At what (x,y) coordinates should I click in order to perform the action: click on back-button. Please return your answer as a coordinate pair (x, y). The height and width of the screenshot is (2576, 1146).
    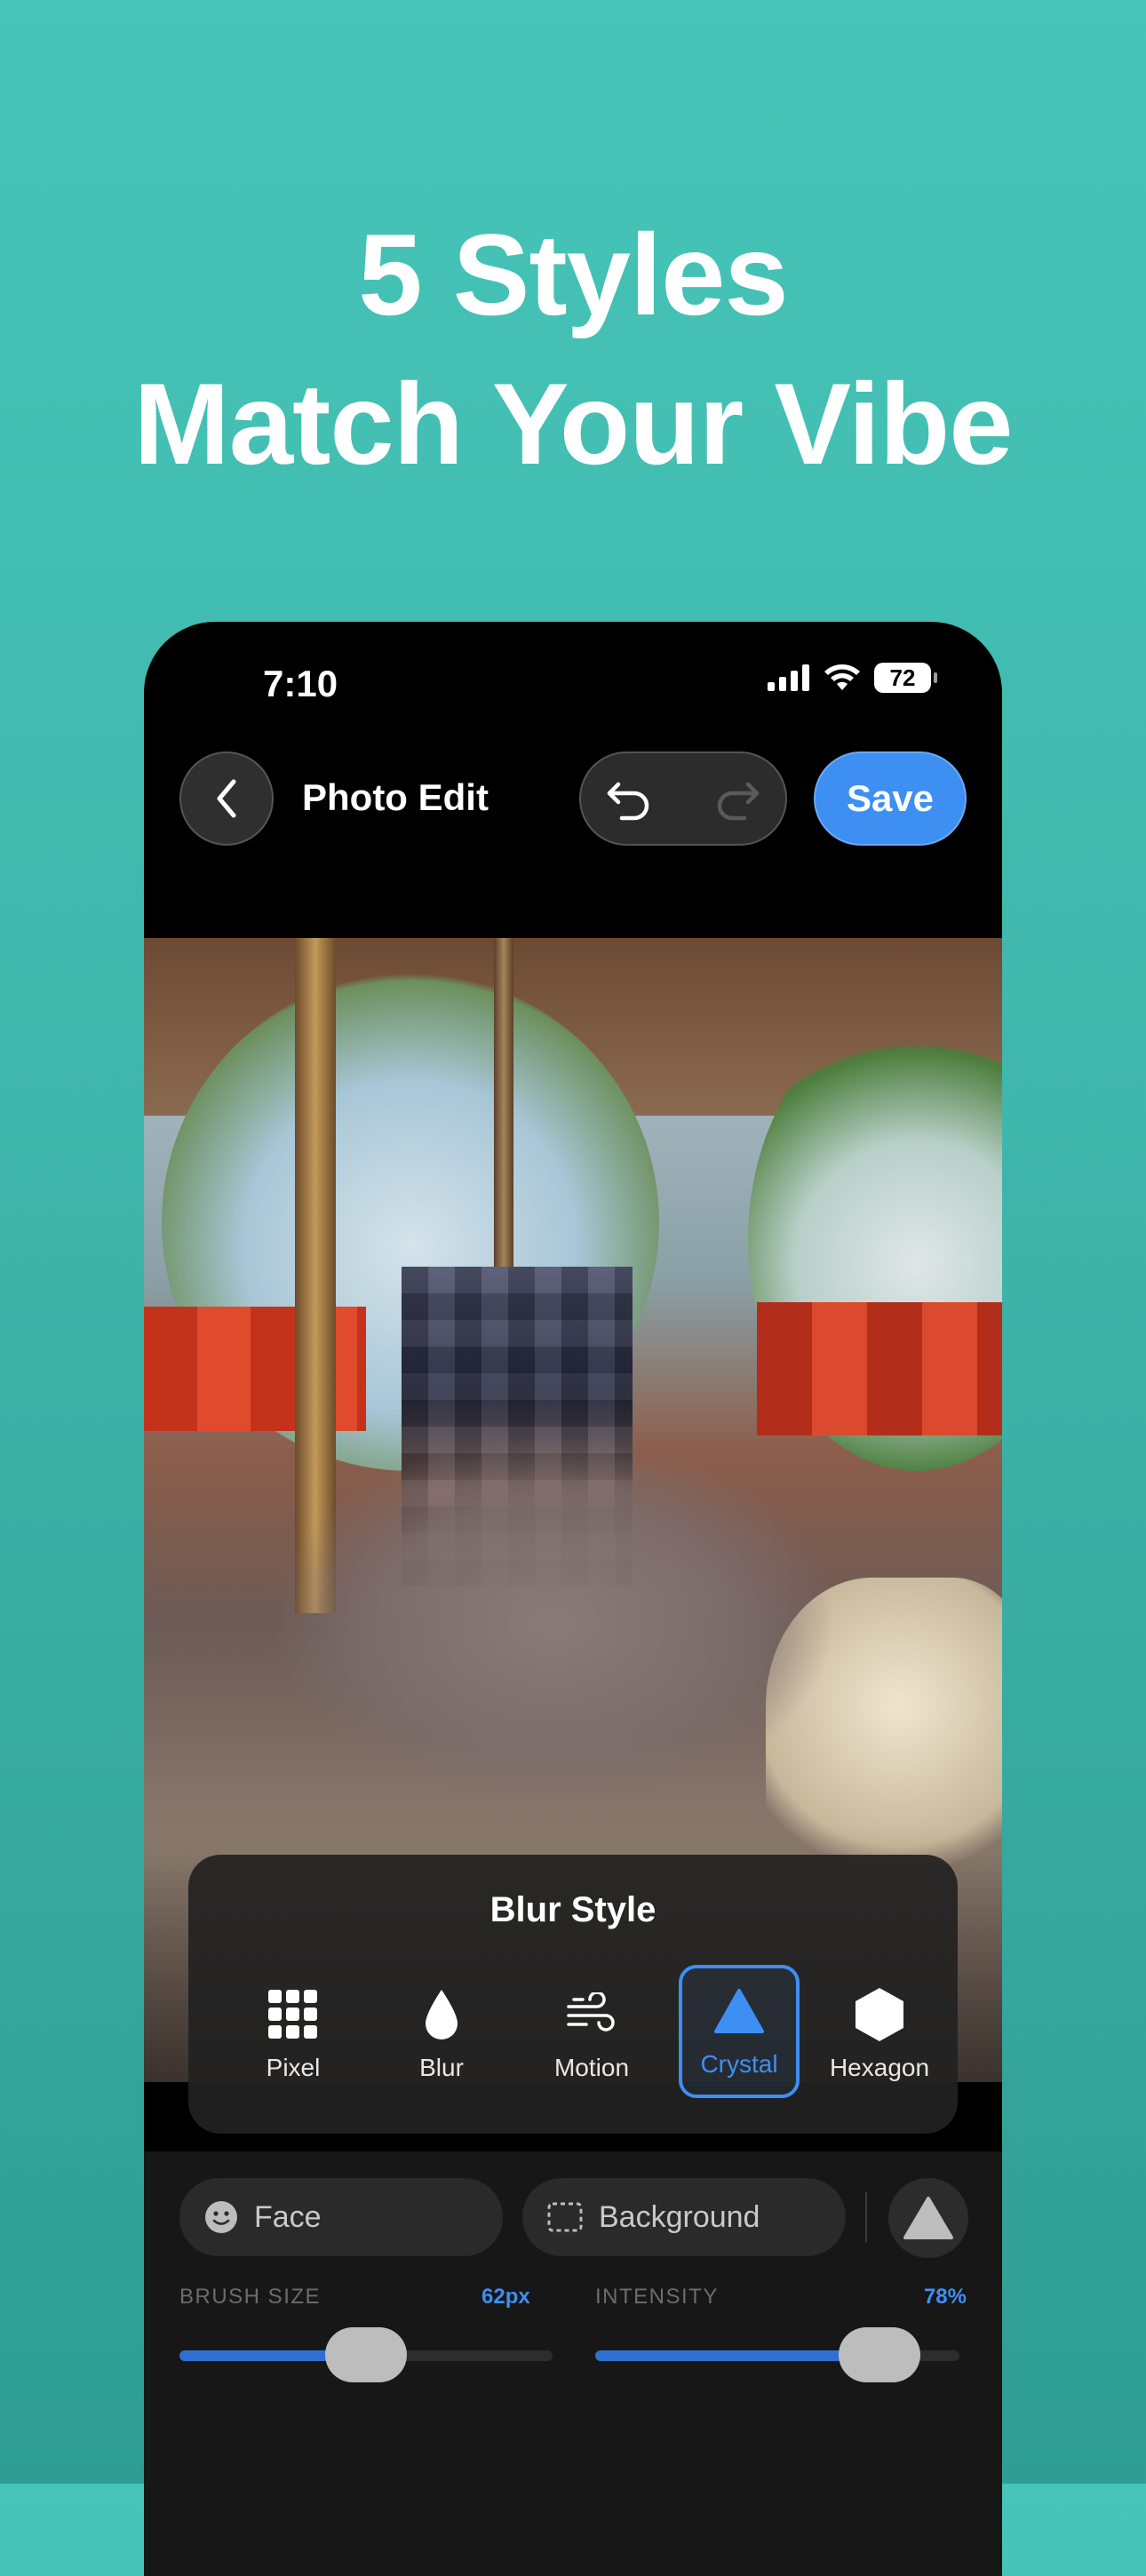
    Looking at the image, I should click on (226, 798).